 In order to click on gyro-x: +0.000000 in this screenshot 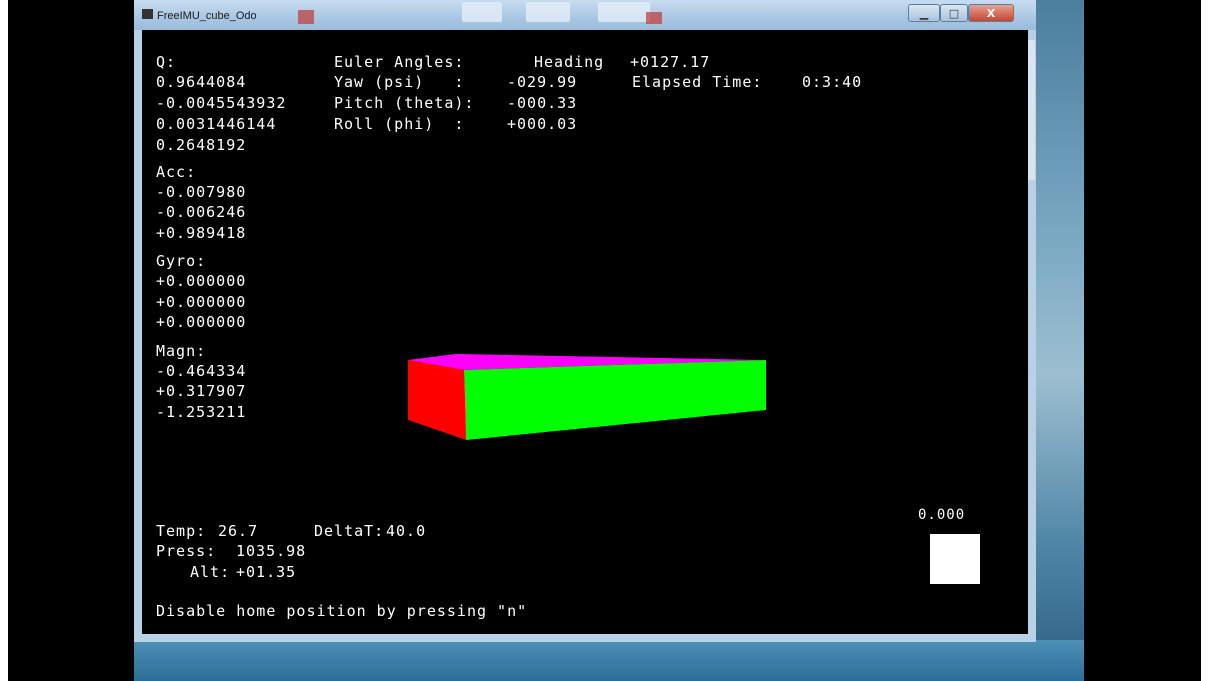, I will do `click(201, 281)`.